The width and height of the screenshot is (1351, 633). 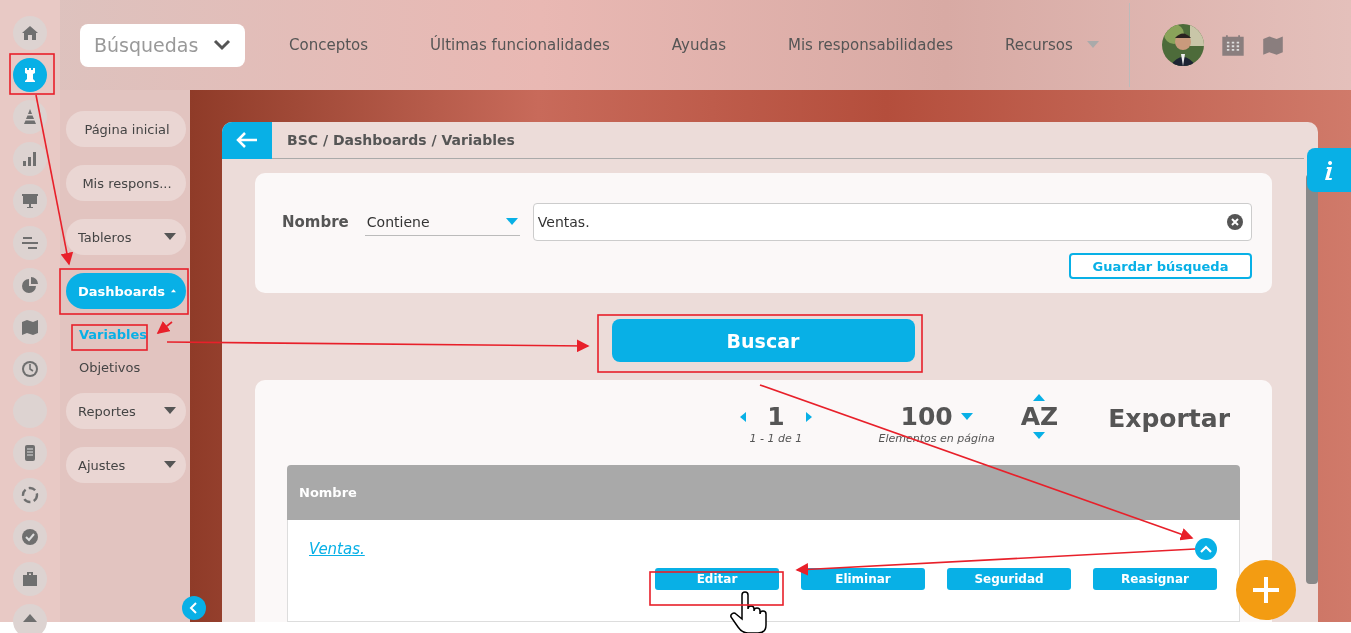 What do you see at coordinates (126, 129) in the screenshot?
I see `sidebar-item: Página inicial` at bounding box center [126, 129].